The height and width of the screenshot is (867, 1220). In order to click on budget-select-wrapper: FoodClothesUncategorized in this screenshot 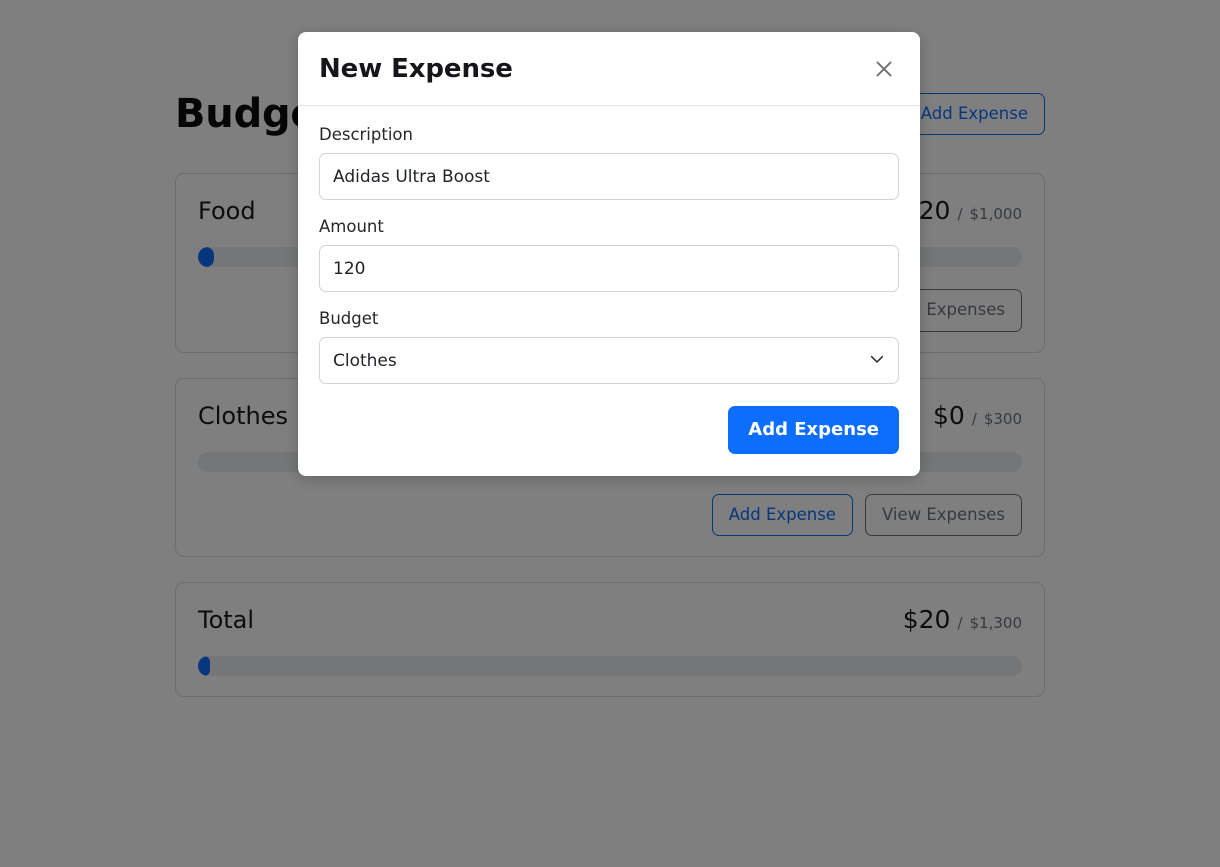, I will do `click(609, 360)`.